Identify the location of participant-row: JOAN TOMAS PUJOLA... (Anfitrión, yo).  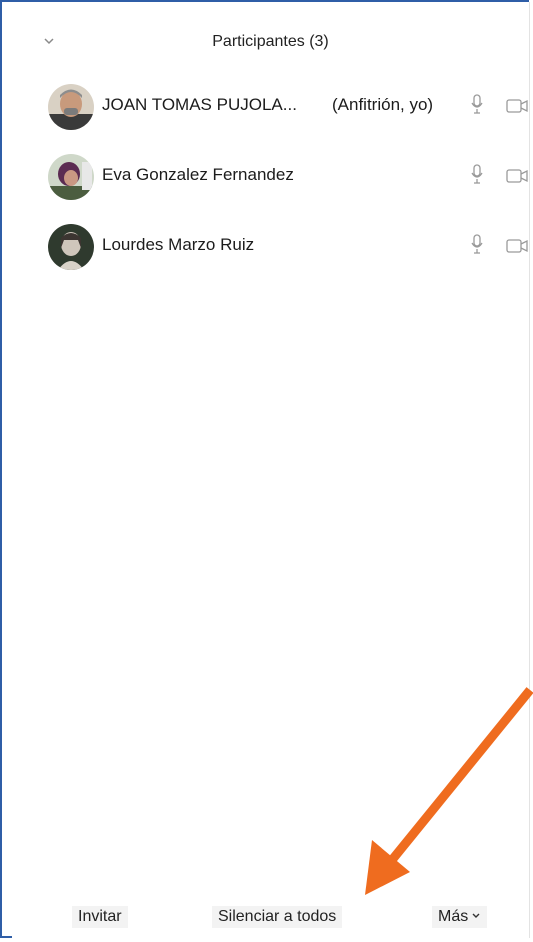
(270, 106).